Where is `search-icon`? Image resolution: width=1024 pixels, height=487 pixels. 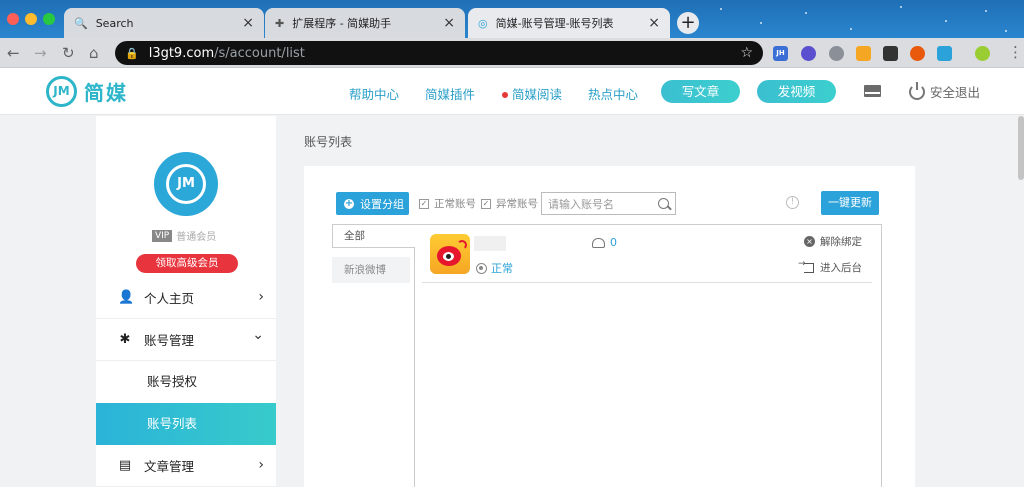
search-icon is located at coordinates (663, 203).